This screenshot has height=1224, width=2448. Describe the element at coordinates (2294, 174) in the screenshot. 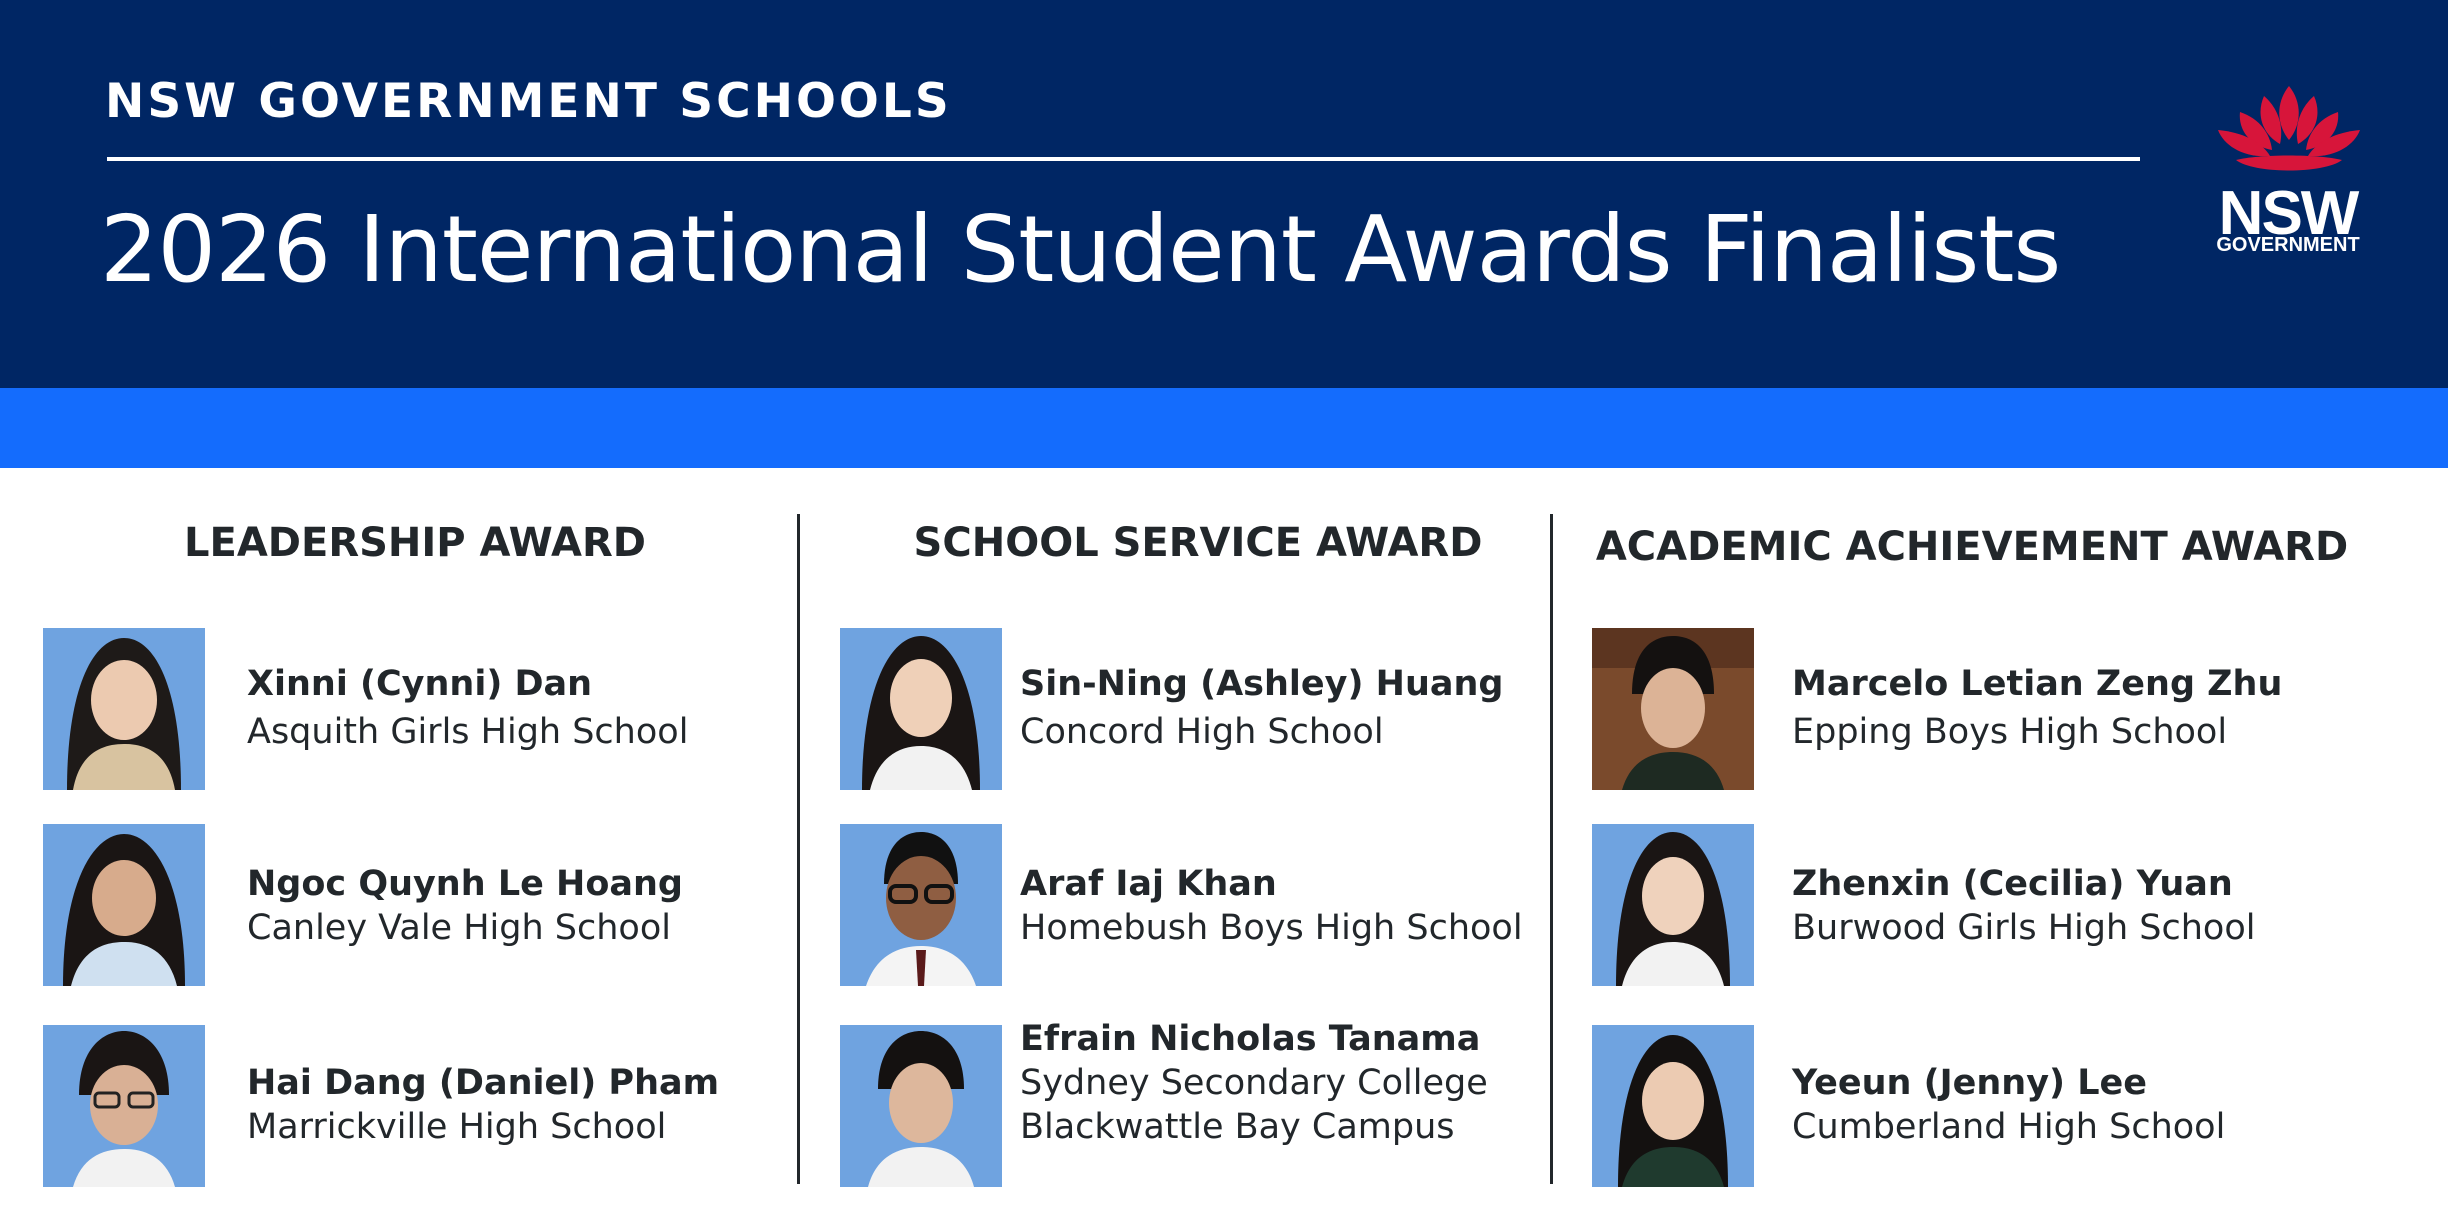

I see `nsw-government-logo: NSW GOVERNMENT` at that location.